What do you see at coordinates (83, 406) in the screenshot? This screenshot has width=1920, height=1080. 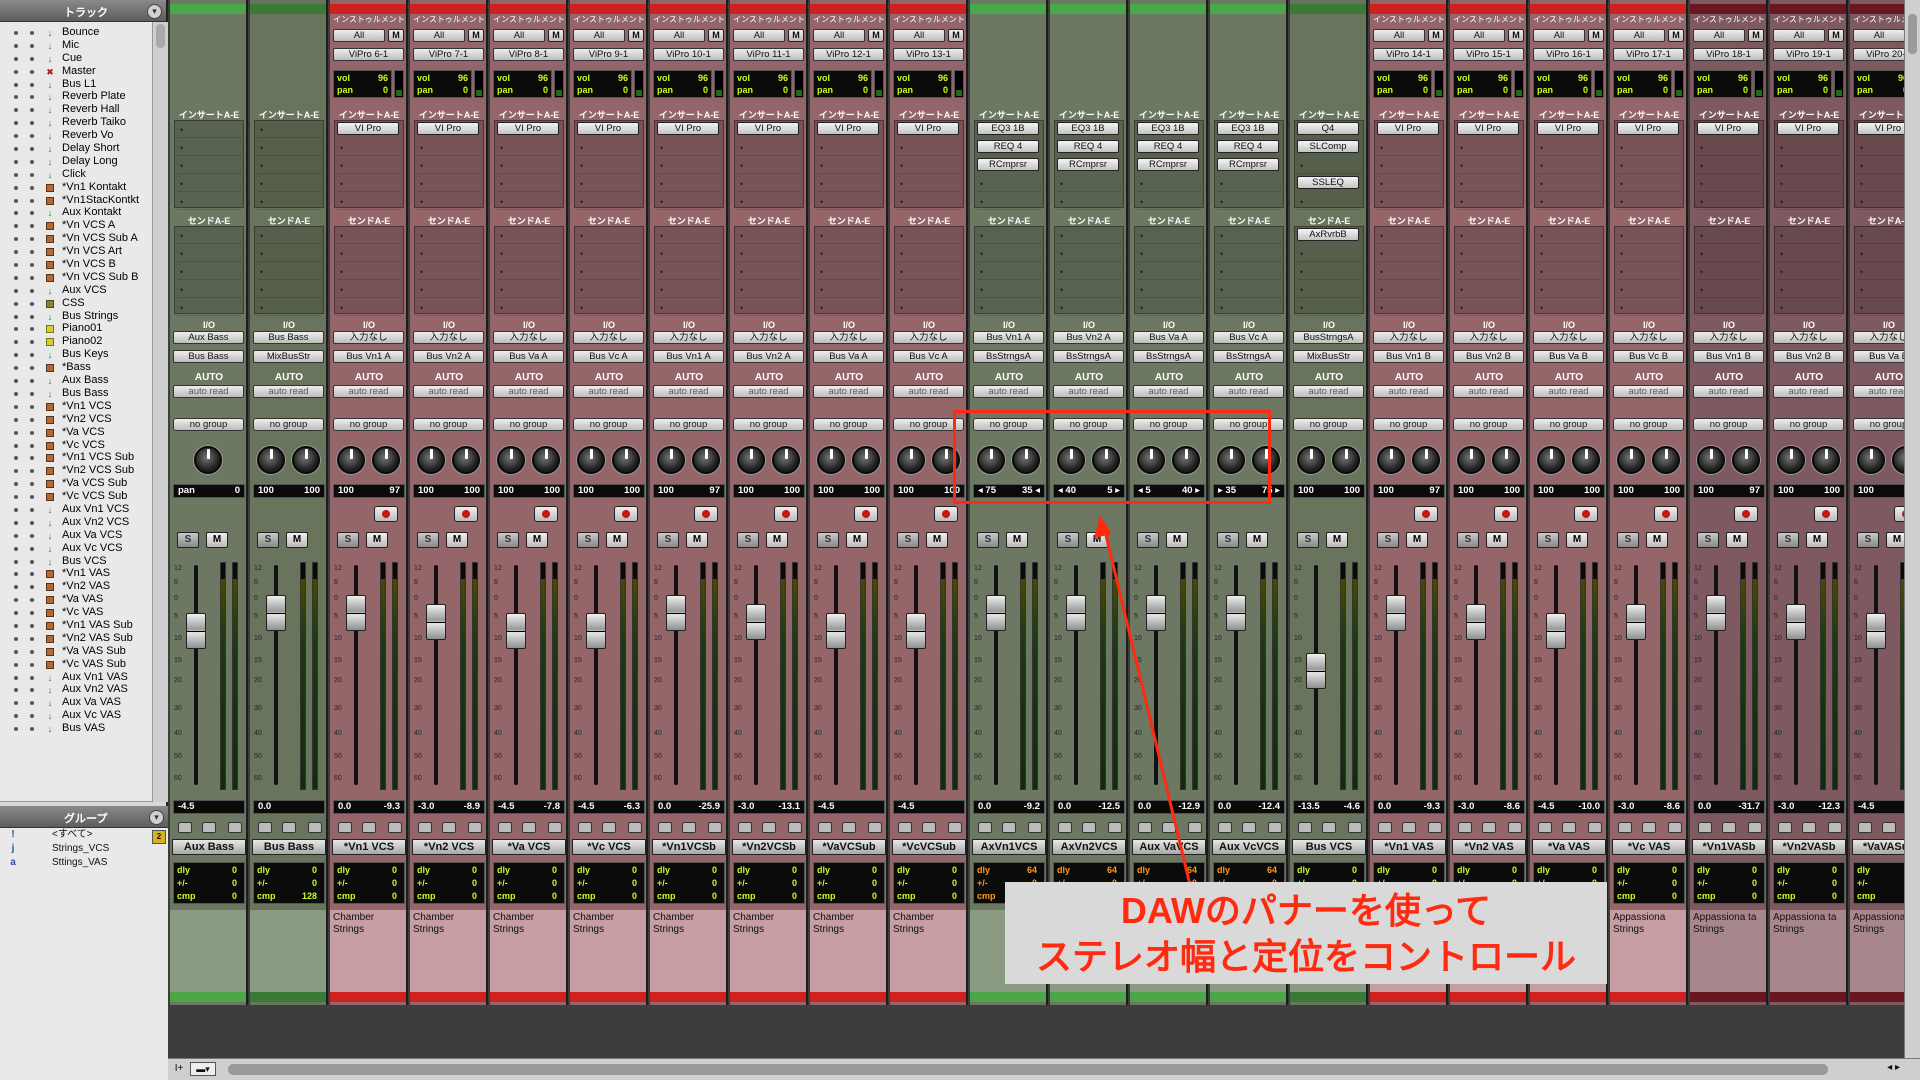 I see `track-list-item: *Vn1 VCS` at bounding box center [83, 406].